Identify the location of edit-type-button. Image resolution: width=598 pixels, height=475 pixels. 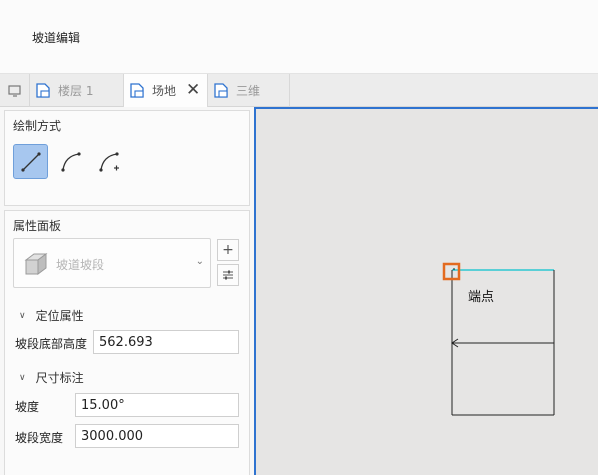
(228, 275).